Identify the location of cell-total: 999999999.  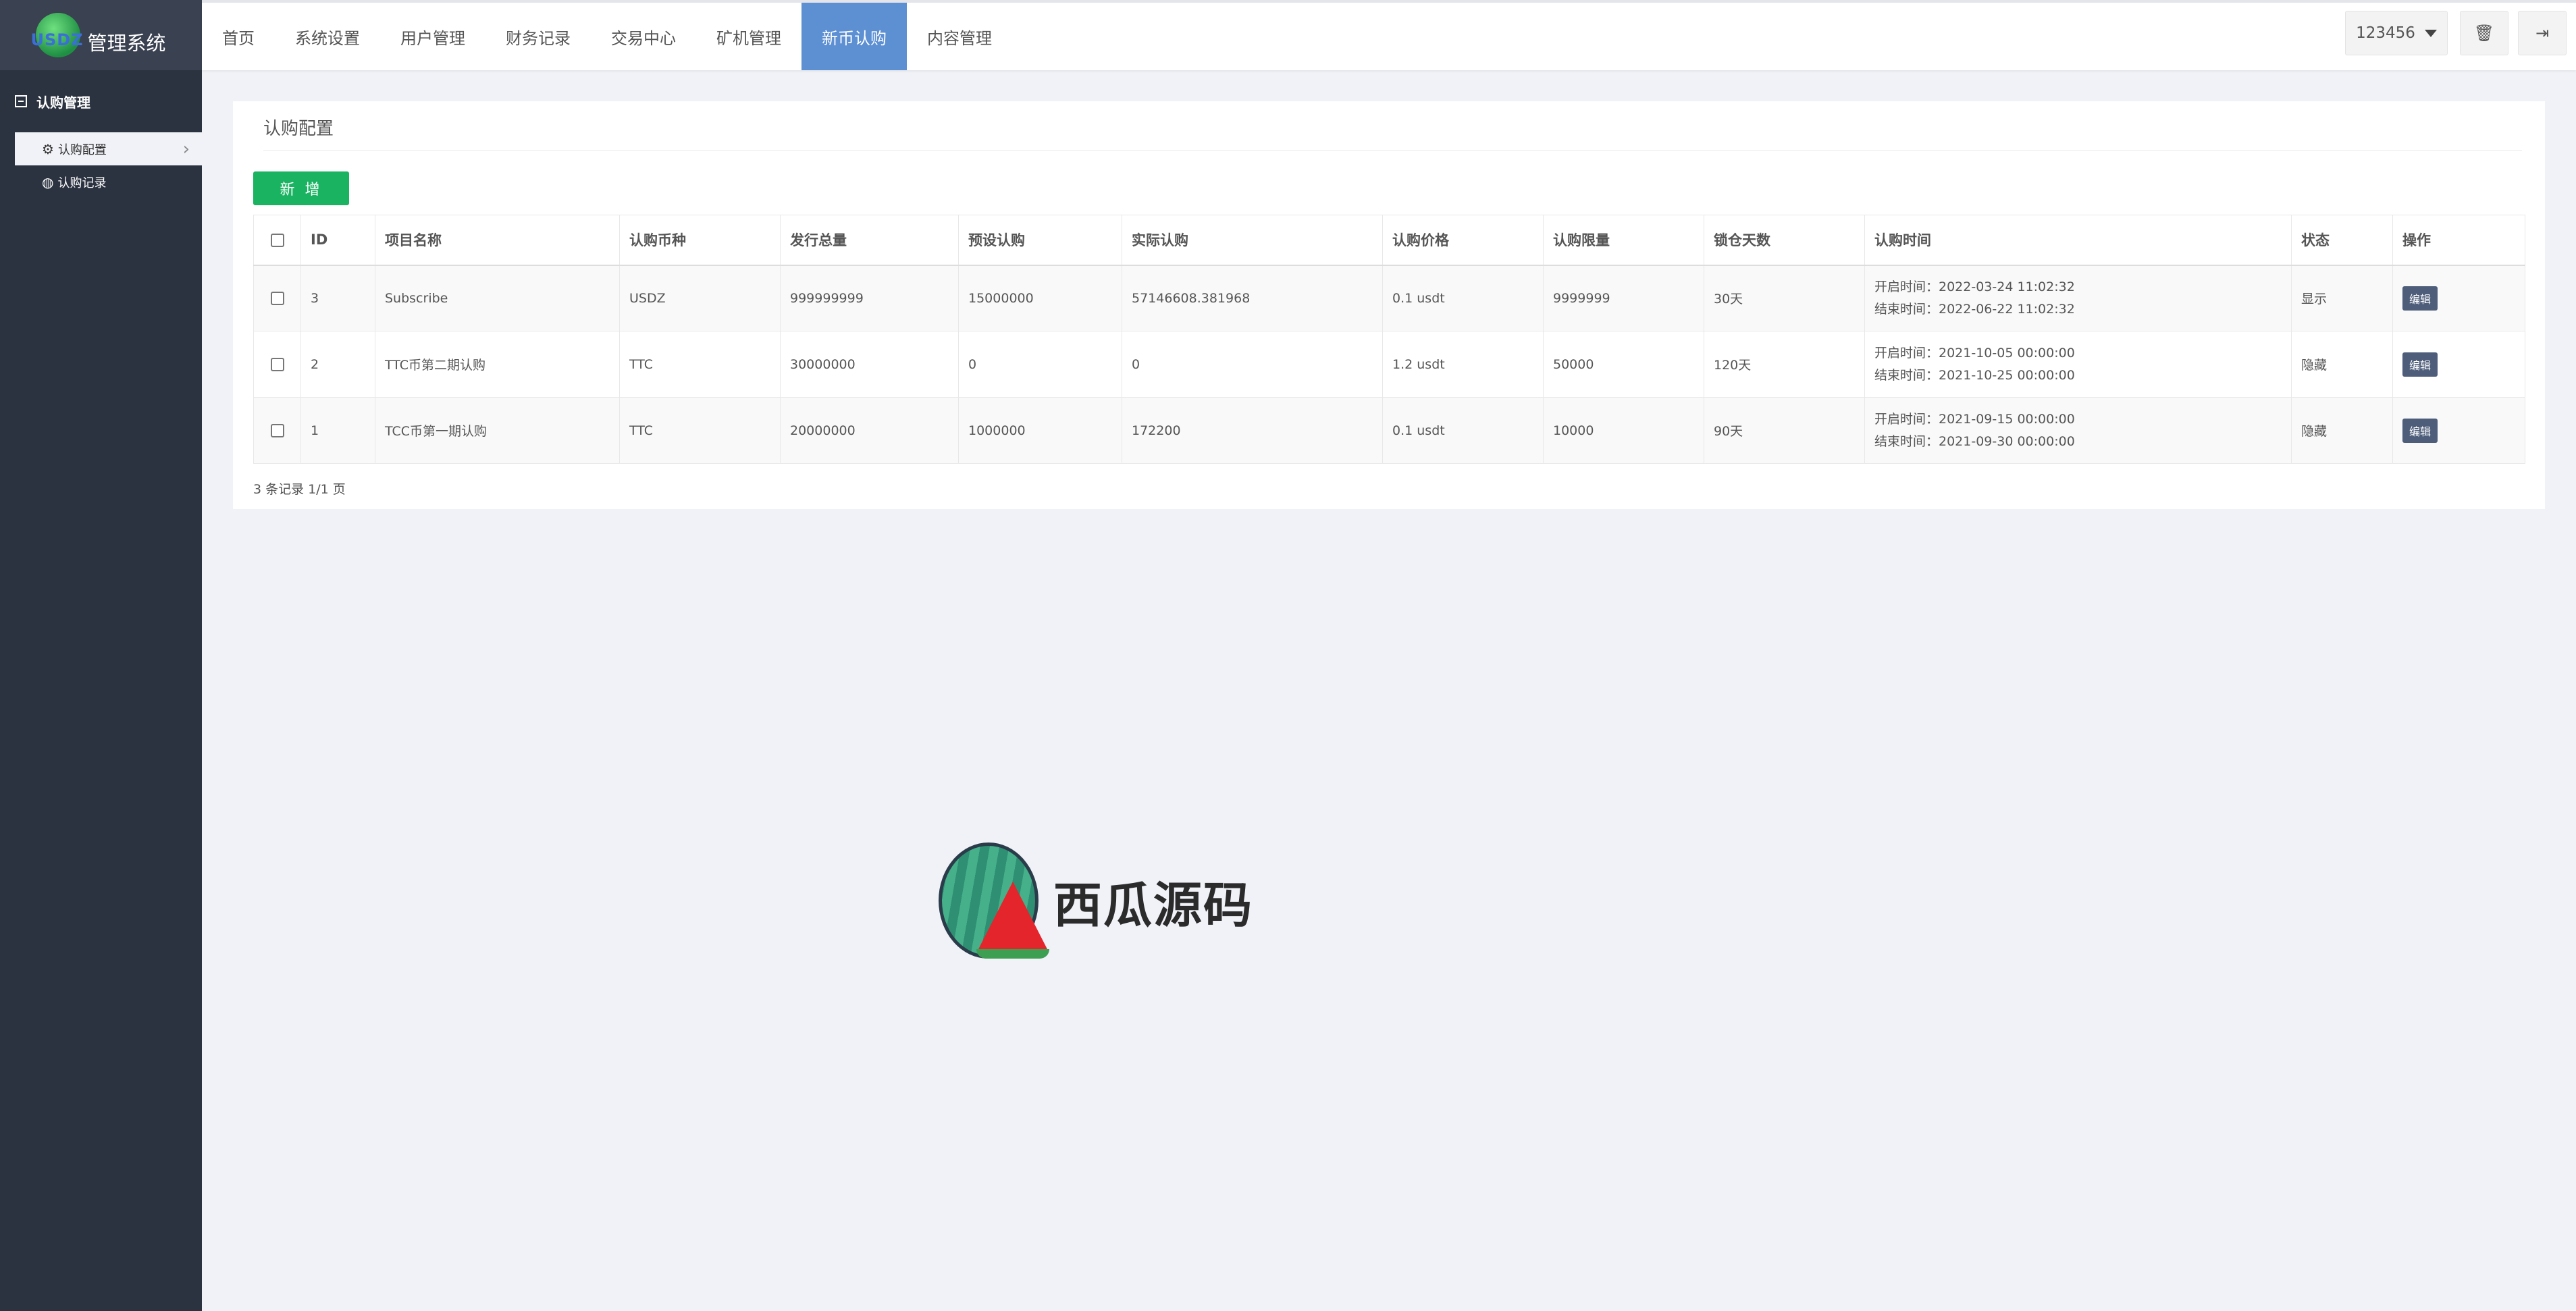
(870, 298).